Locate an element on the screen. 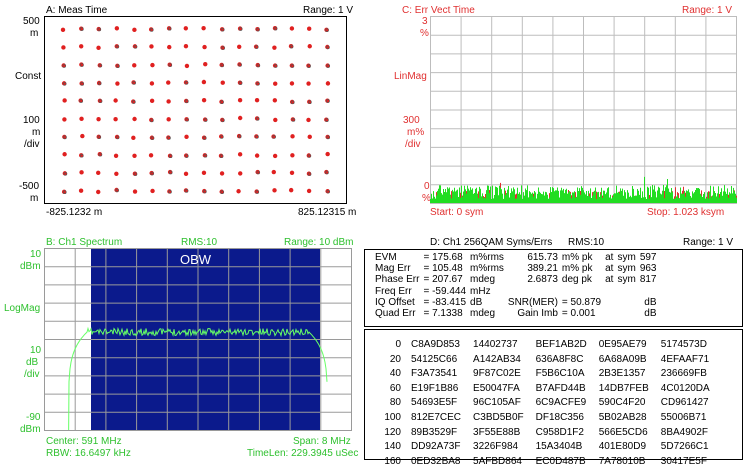 The height and width of the screenshot is (470, 745). symbol-hex: 5B02AB28 is located at coordinates (622, 417).